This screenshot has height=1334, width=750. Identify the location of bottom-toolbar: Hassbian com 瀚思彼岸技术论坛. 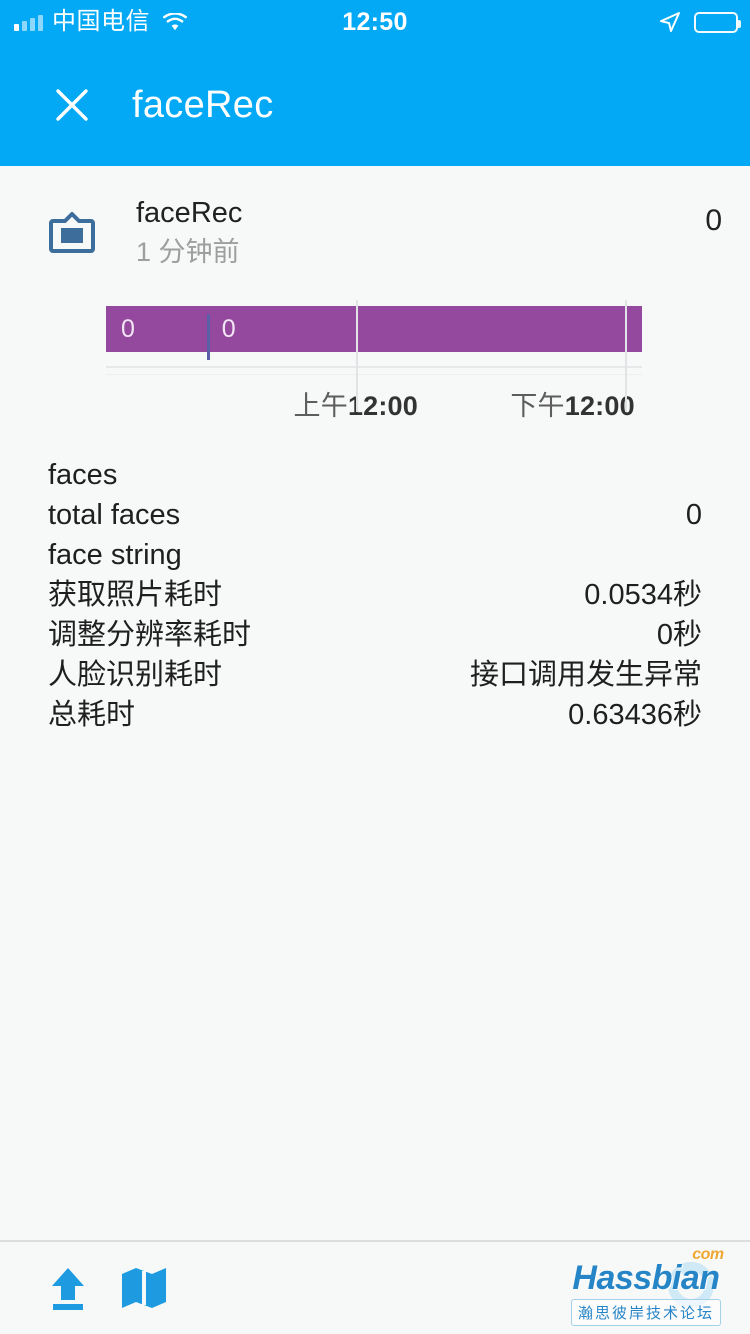
(375, 1287).